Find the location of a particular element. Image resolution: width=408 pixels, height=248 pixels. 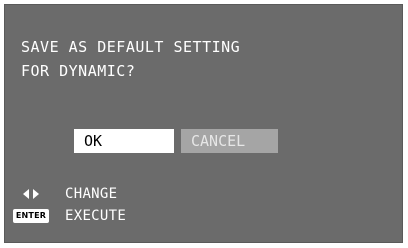

legend-execute: ENTER EXECUTE is located at coordinates (68, 216).